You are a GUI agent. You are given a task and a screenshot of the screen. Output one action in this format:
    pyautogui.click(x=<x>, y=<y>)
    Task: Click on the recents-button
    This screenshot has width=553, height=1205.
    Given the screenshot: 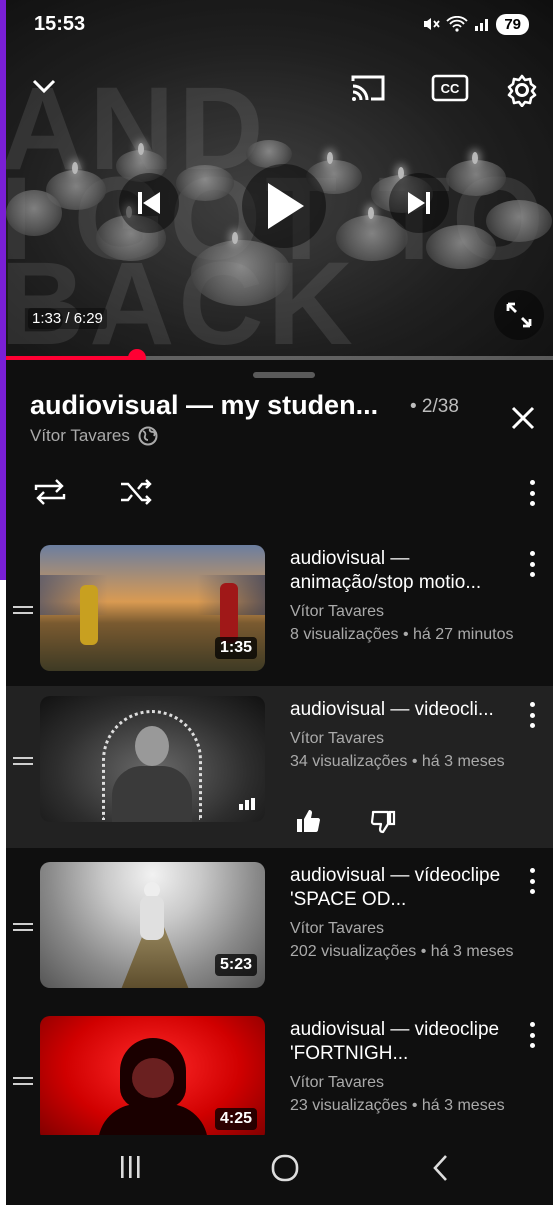 What is the action you would take?
    pyautogui.click(x=130, y=1169)
    